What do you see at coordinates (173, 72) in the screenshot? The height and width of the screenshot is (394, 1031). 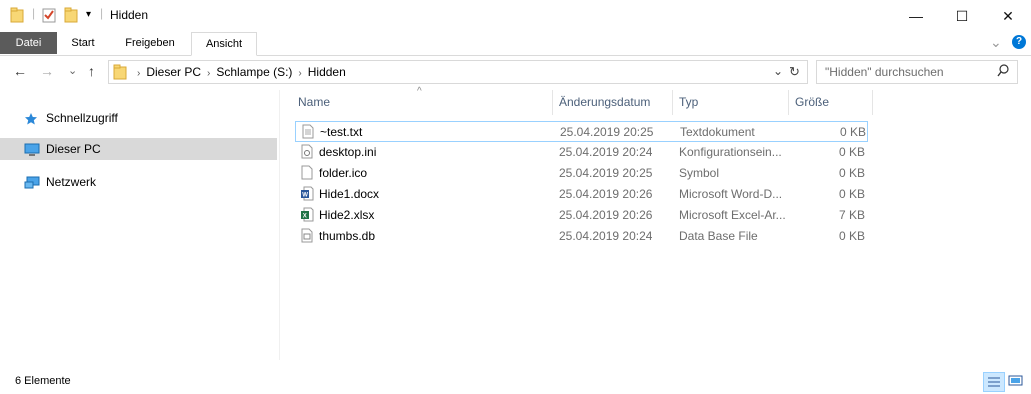 I see `breadcrumb-dieser-pc: Dieser PC` at bounding box center [173, 72].